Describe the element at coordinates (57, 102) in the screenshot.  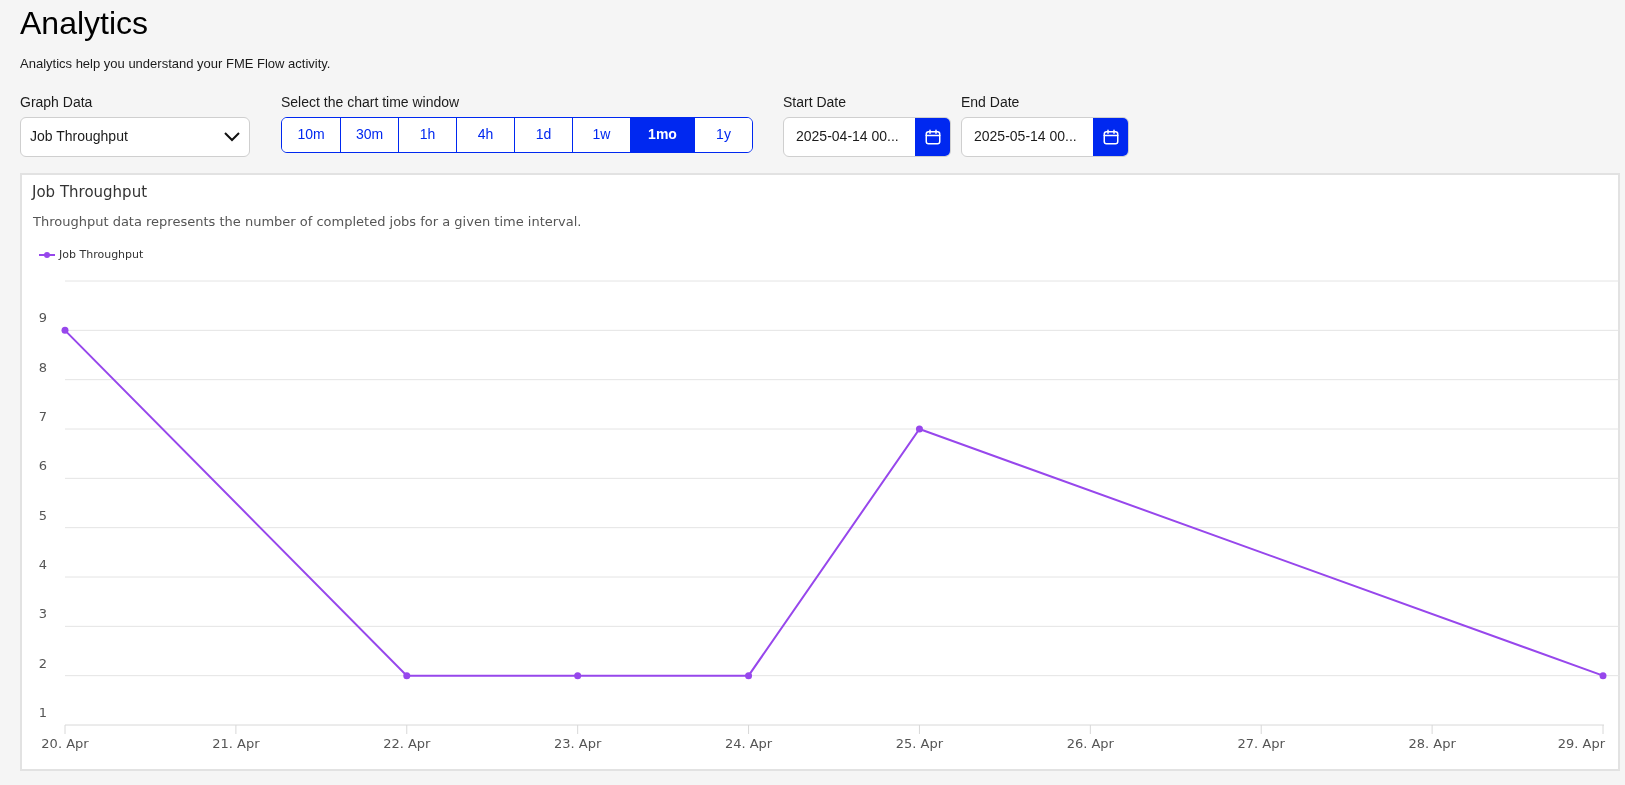
I see `field-label: Graph Data` at that location.